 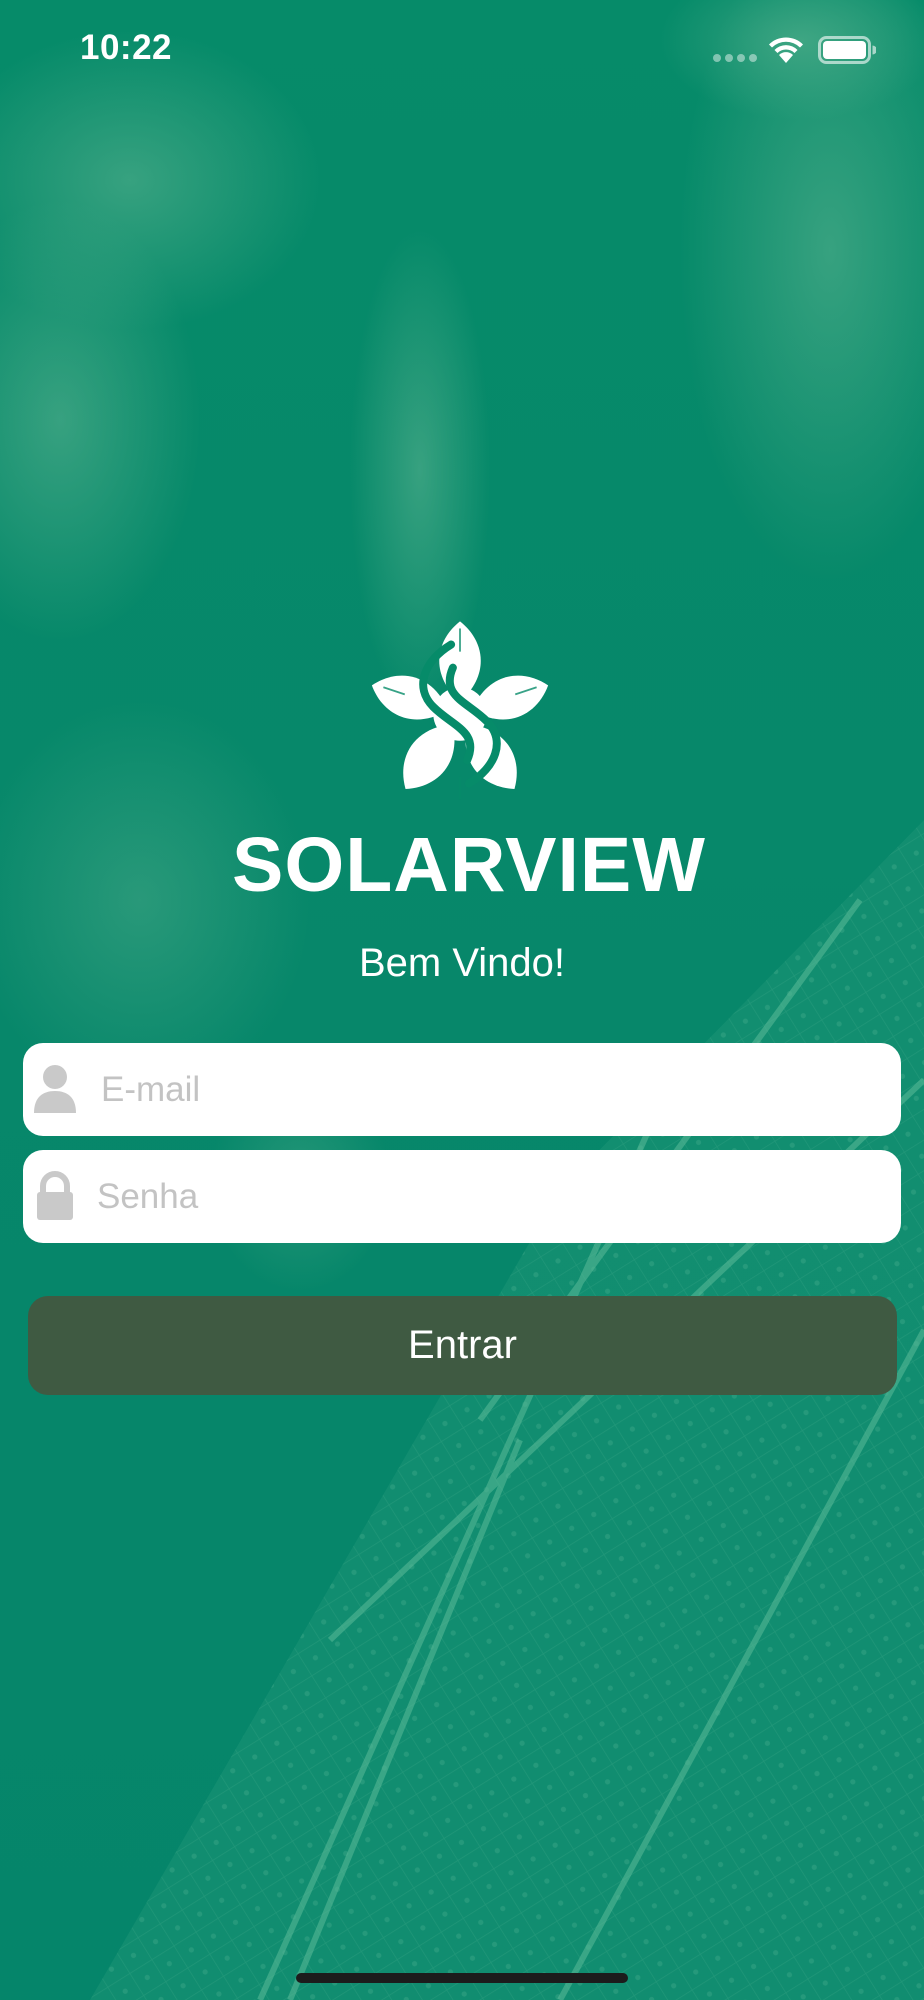 What do you see at coordinates (460, 710) in the screenshot?
I see `solarview-flower-logo-icon` at bounding box center [460, 710].